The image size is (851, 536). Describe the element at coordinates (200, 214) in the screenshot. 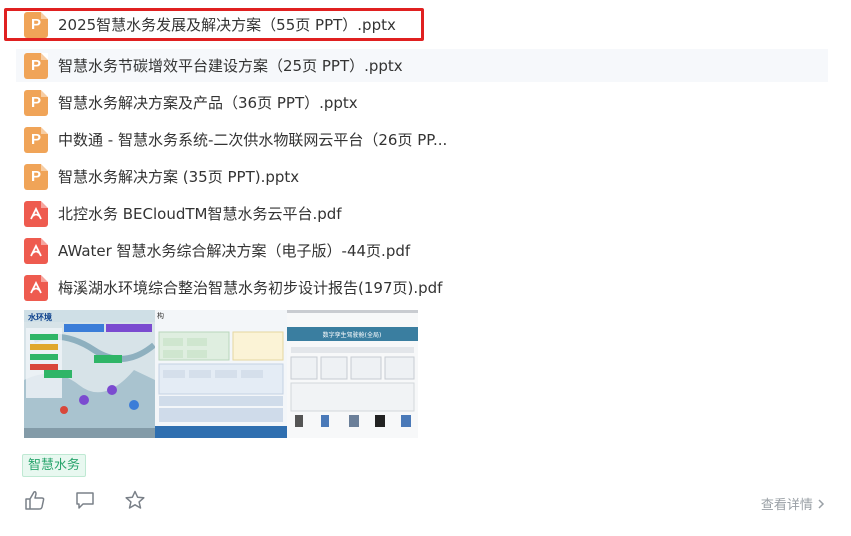

I see `file-name: 北控水务 BECloudTM智慧水务云平台.pdf` at that location.